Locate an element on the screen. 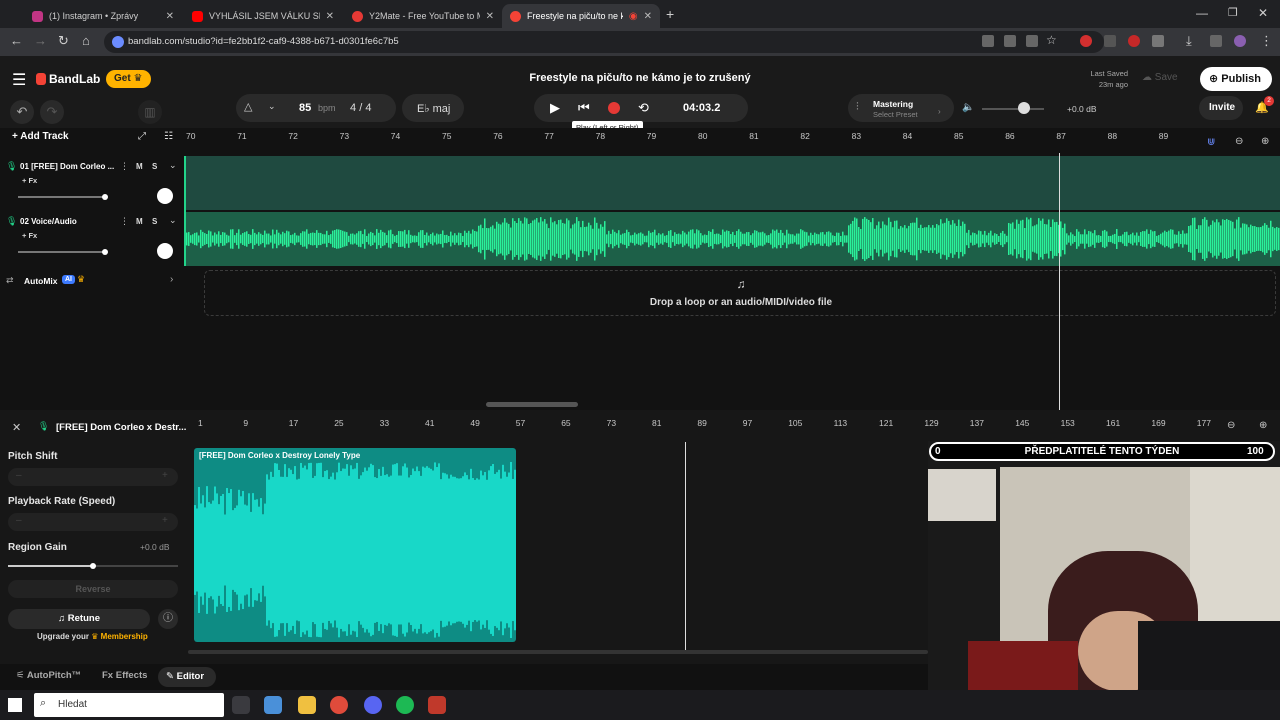 Image resolution: width=1280 pixels, height=720 pixels. track-settings-icon: ☷ is located at coordinates (168, 136).